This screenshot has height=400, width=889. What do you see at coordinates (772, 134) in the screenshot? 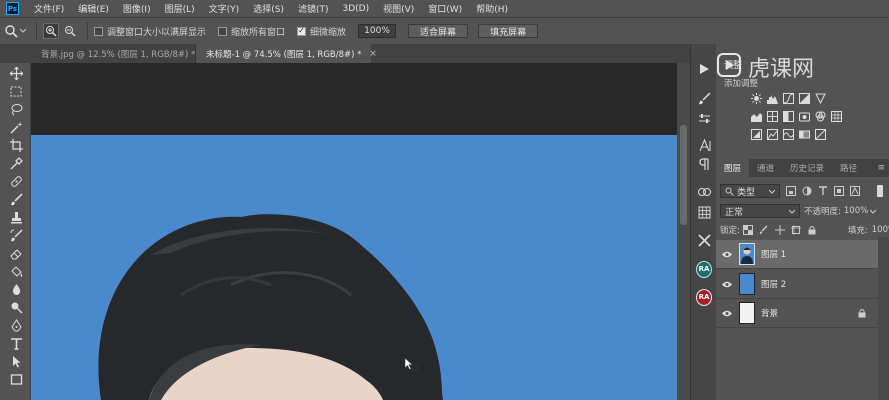
I see `posterize-icon` at bounding box center [772, 134].